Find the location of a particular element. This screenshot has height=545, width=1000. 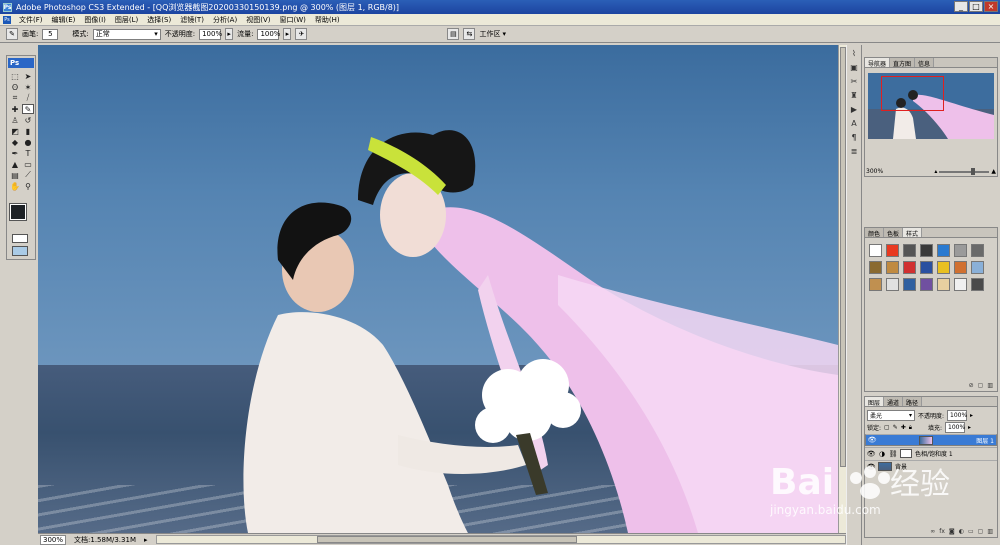

layer-style-icon: fx is located at coordinates (942, 532).